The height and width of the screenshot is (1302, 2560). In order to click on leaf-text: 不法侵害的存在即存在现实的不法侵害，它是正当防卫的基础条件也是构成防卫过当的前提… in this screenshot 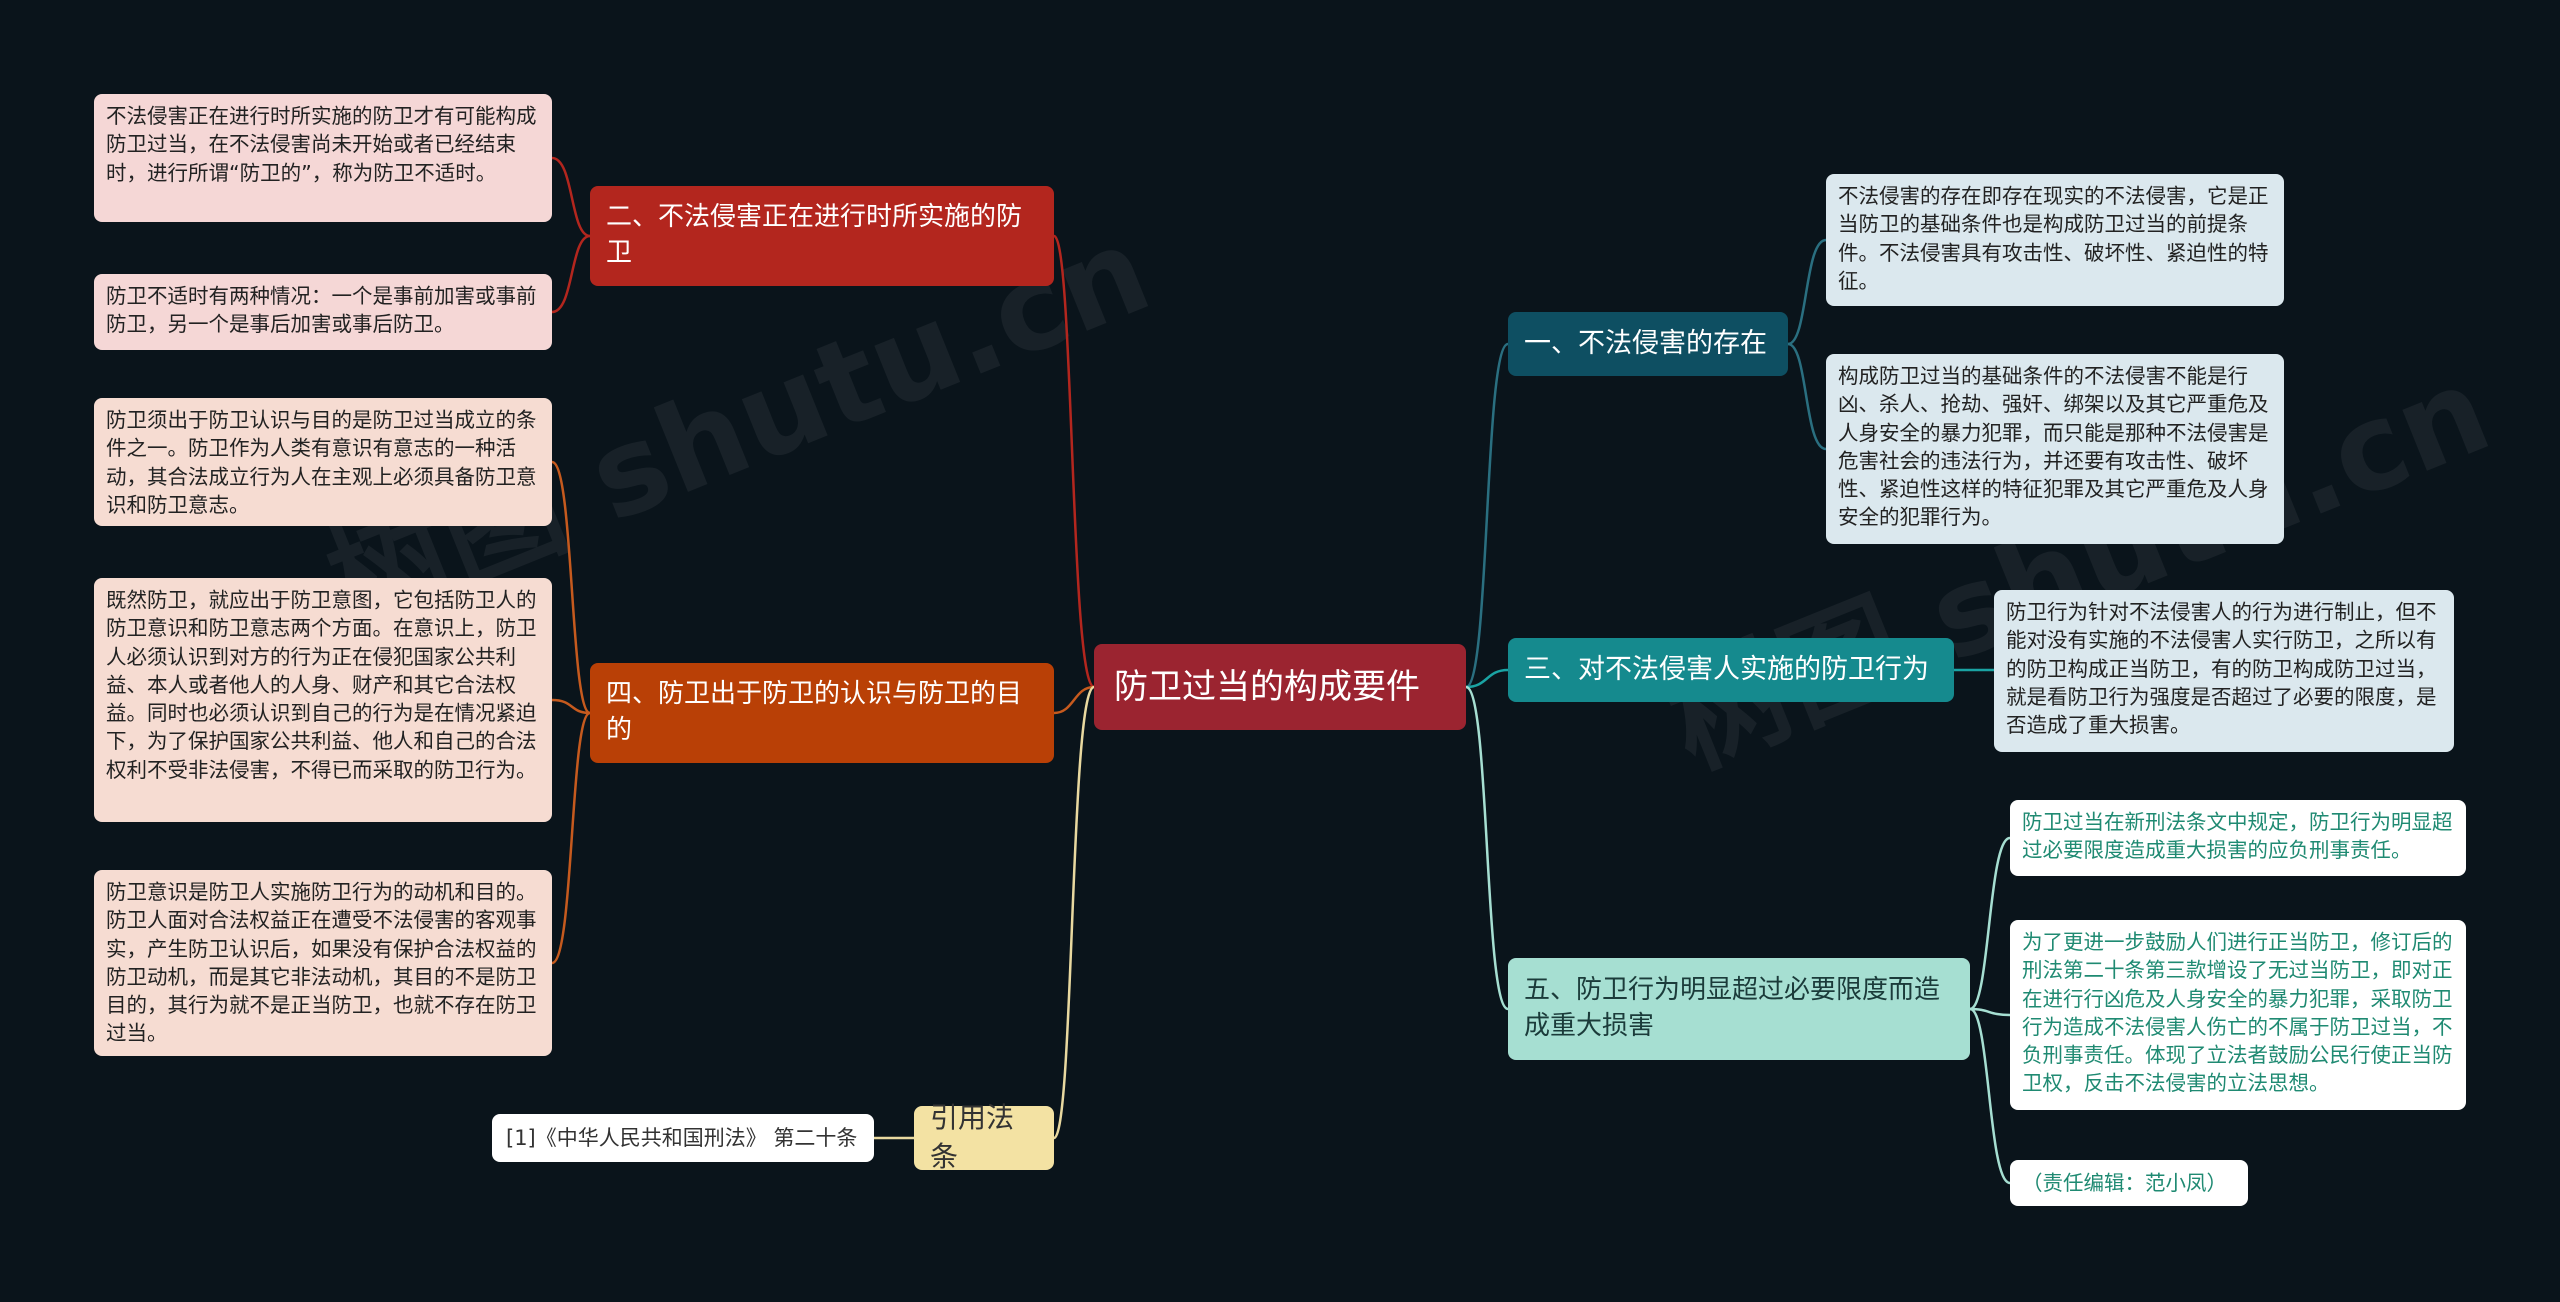, I will do `click(2055, 240)`.